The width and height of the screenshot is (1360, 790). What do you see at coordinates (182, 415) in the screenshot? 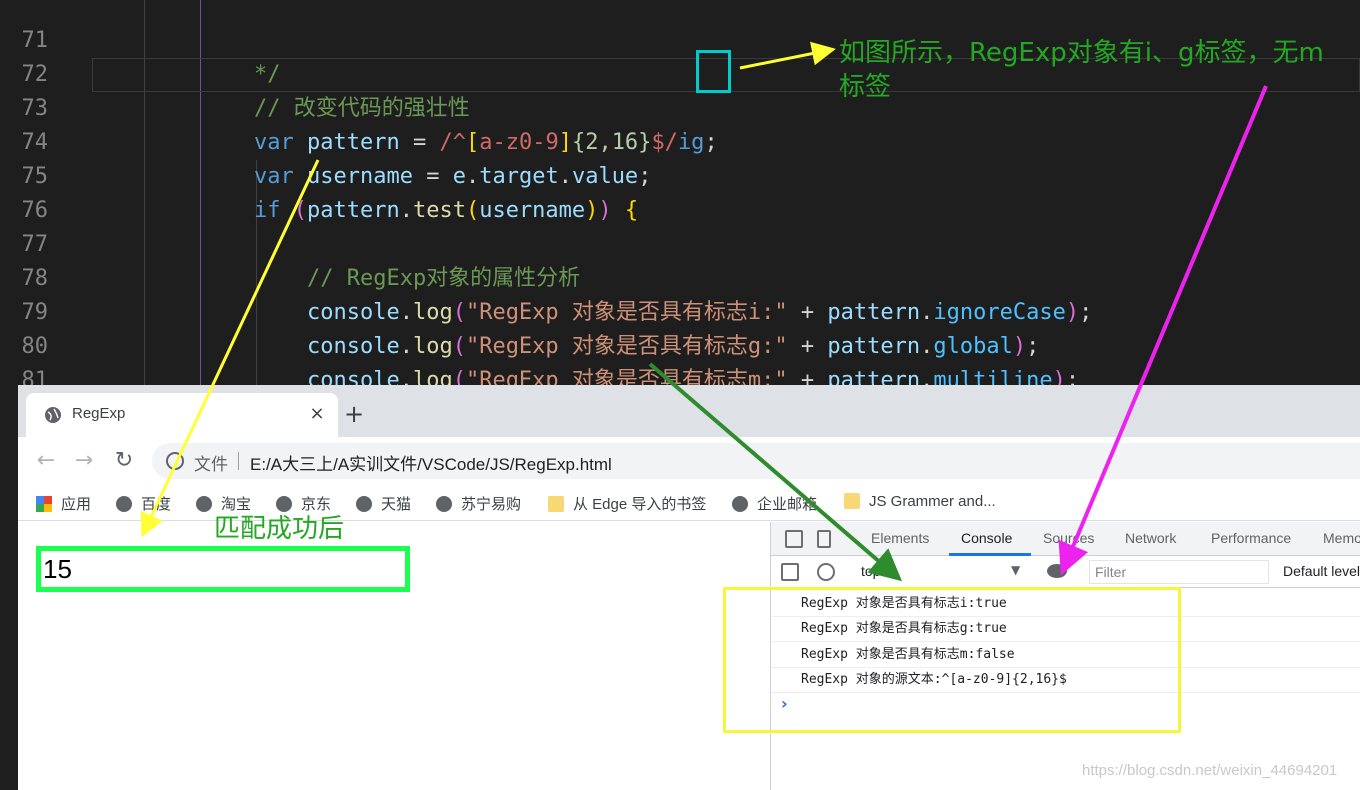
I see `tab-regexp: RegExp ×` at bounding box center [182, 415].